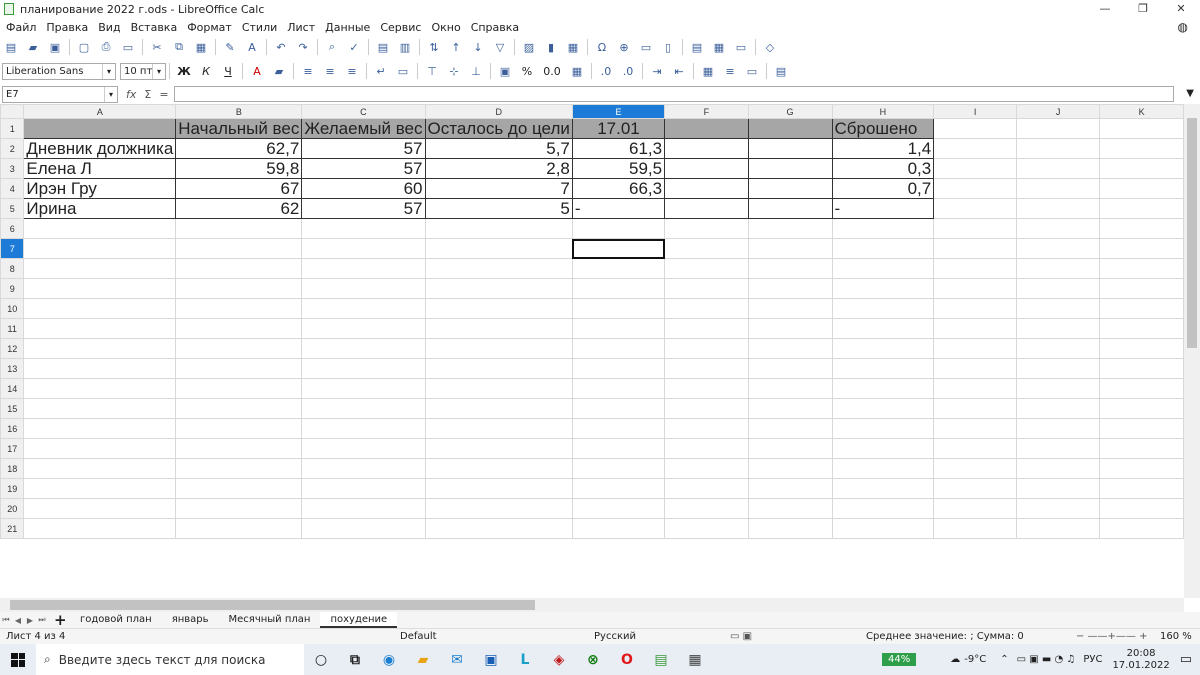  I want to click on cell-g7, so click(790, 248).